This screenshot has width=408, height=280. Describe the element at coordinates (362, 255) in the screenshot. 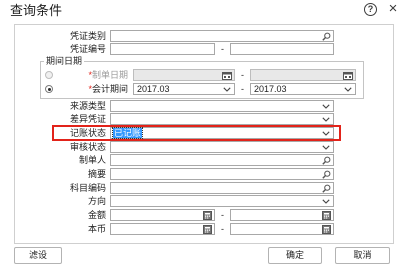

I see `cancel-button: 取消` at that location.